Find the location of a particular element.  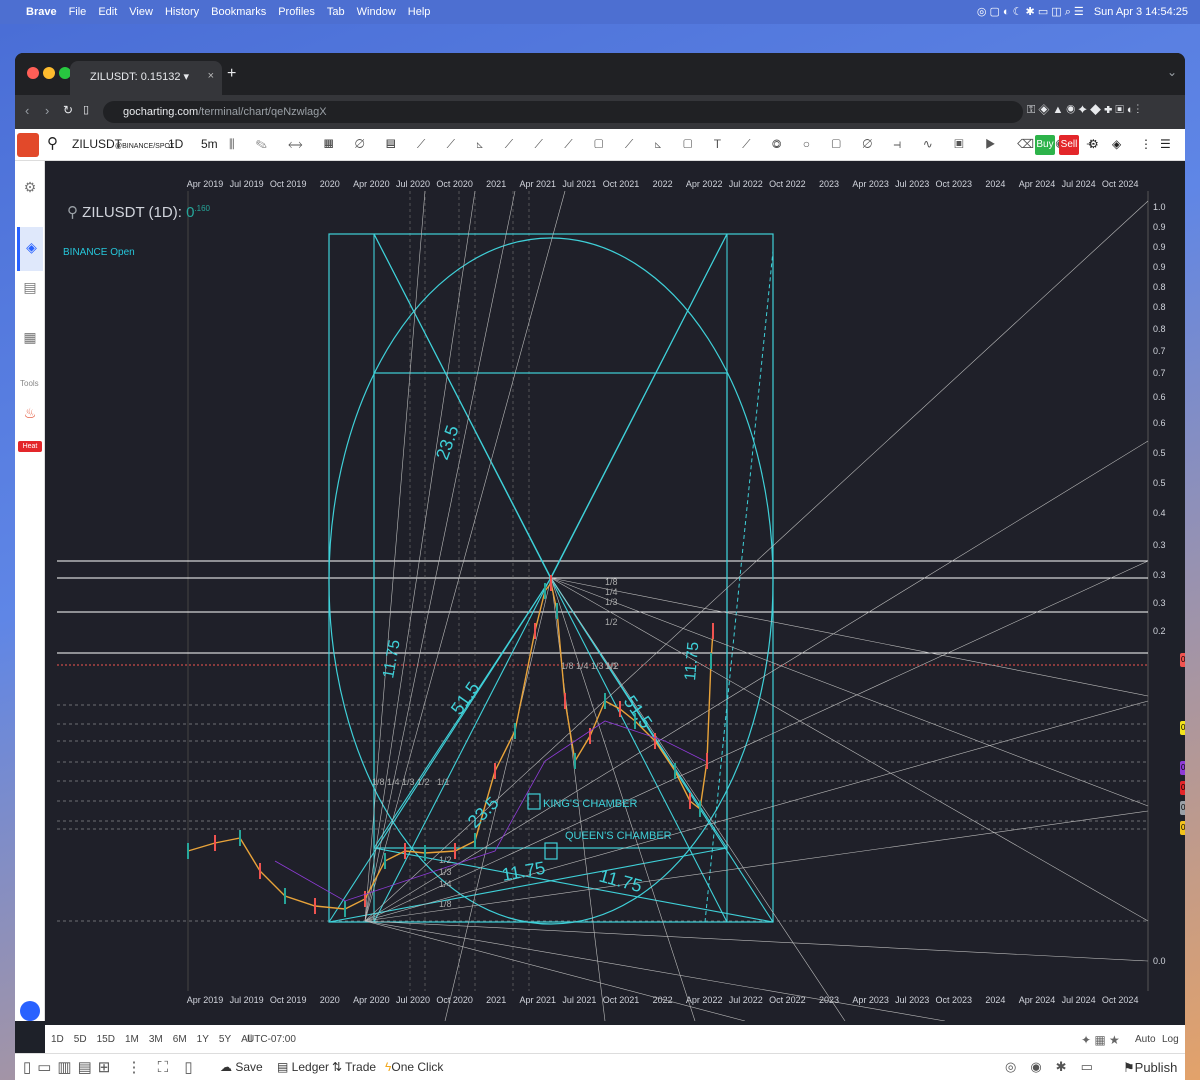

more-options-icon: ⋮ is located at coordinates (1146, 144).